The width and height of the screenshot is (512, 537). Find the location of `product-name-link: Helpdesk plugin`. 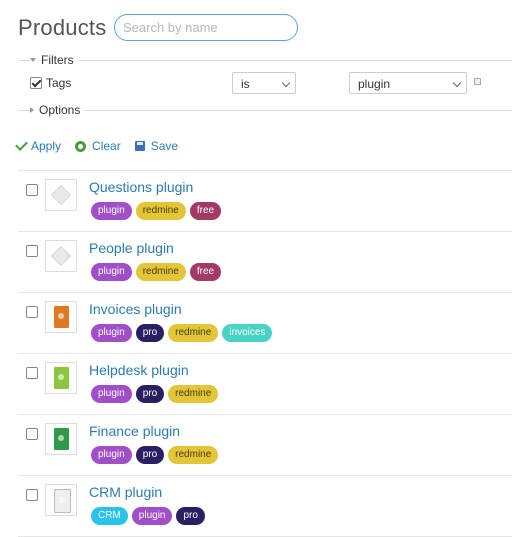

product-name-link: Helpdesk plugin is located at coordinates (139, 370).